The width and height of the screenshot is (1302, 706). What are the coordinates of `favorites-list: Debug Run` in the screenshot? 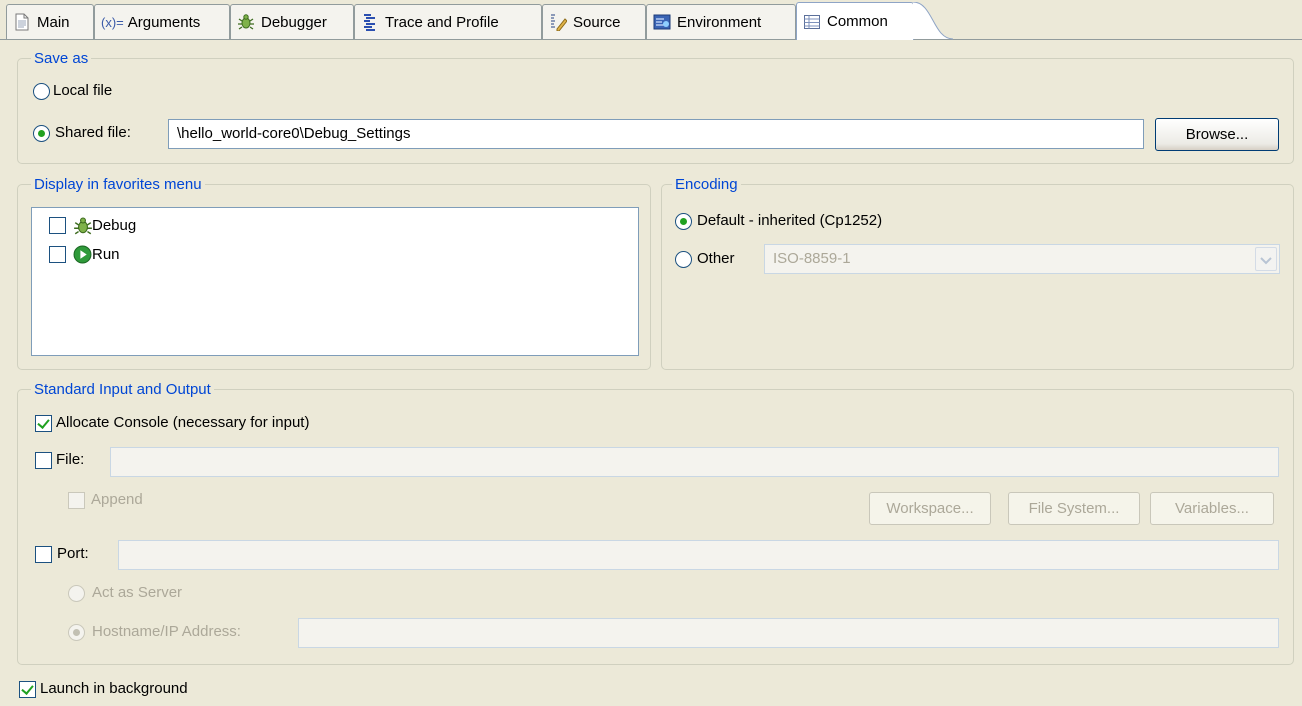 It's located at (335, 281).